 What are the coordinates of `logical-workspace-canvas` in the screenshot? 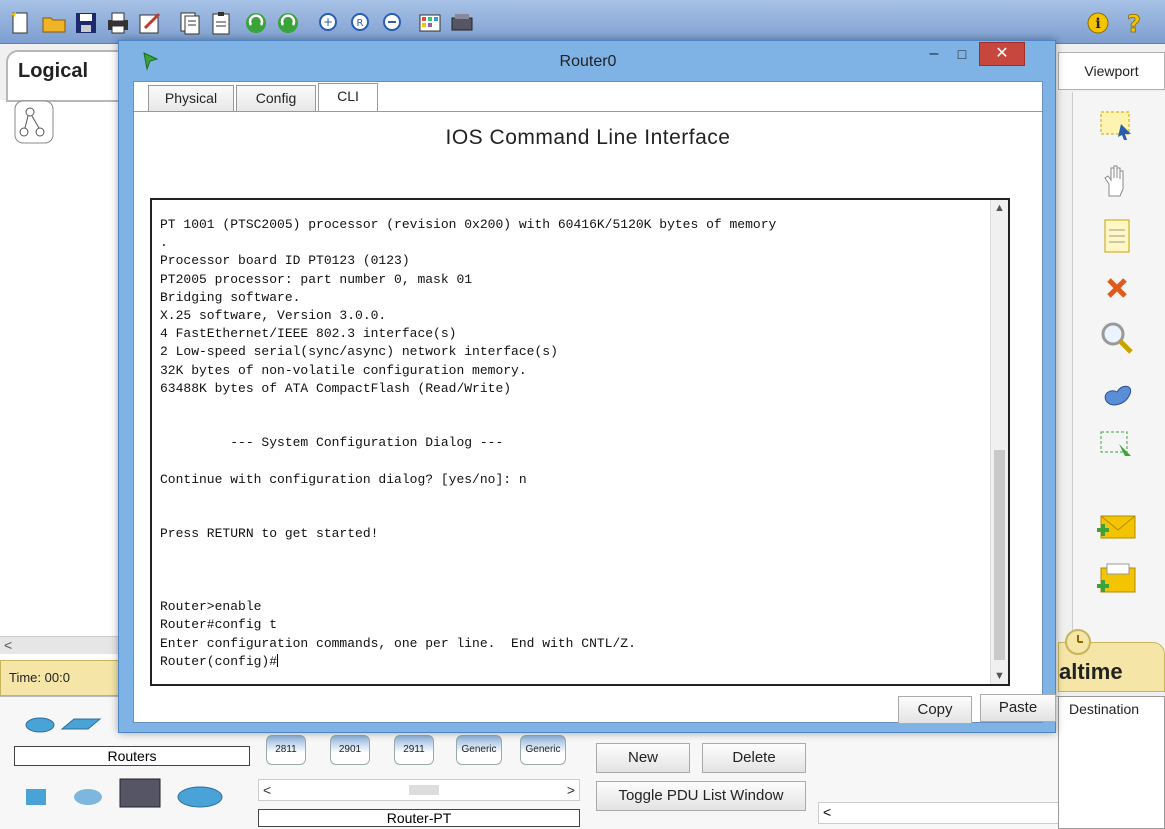 It's located at (67, 380).